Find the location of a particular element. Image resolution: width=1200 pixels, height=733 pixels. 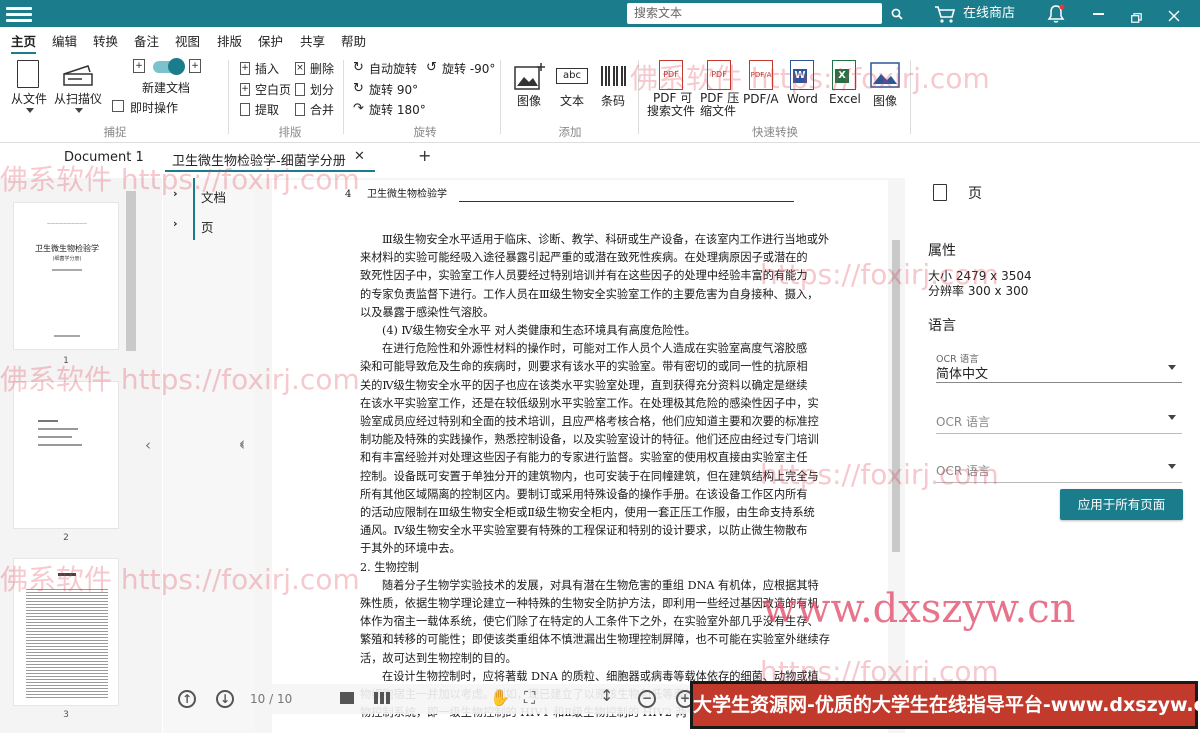

grid-view-icon is located at coordinates (382, 698).